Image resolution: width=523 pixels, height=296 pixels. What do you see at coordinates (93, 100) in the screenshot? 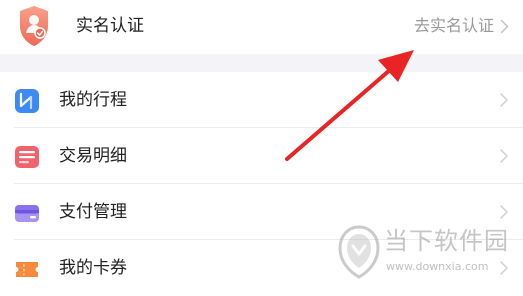
I see `menu-item-label: 我的行程` at bounding box center [93, 100].